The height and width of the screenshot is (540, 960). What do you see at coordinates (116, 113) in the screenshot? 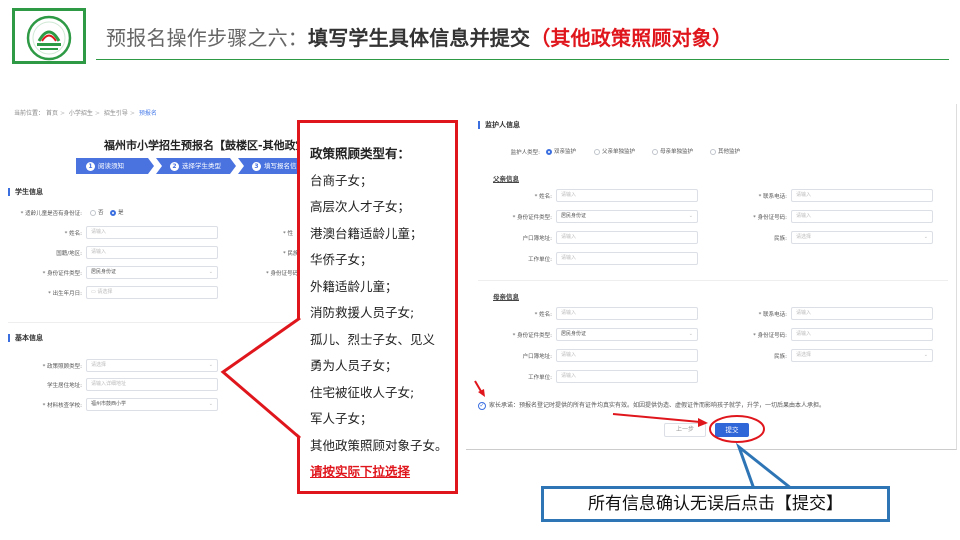
I see `breadcrumb-guide: 招生引导` at bounding box center [116, 113].